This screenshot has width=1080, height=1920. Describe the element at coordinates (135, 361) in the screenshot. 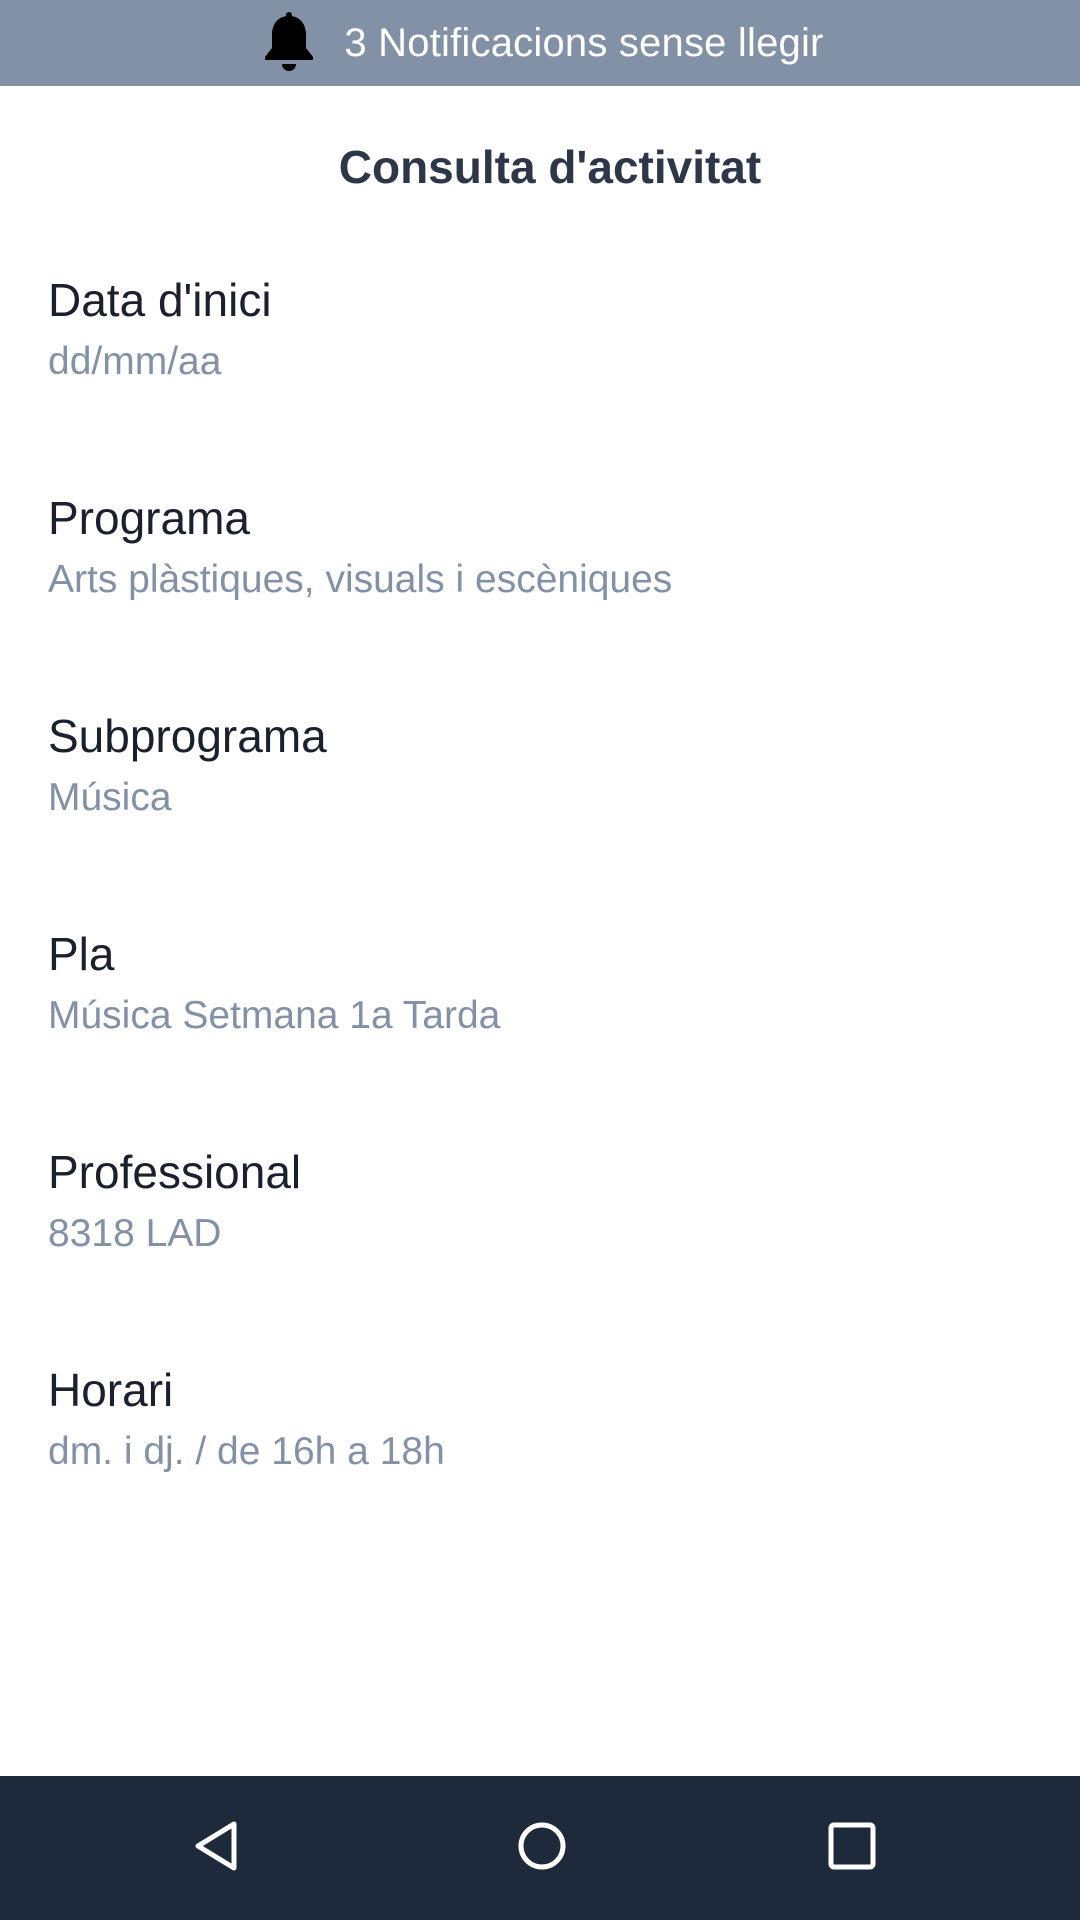

I see `field-value: dd/mm/aa` at that location.